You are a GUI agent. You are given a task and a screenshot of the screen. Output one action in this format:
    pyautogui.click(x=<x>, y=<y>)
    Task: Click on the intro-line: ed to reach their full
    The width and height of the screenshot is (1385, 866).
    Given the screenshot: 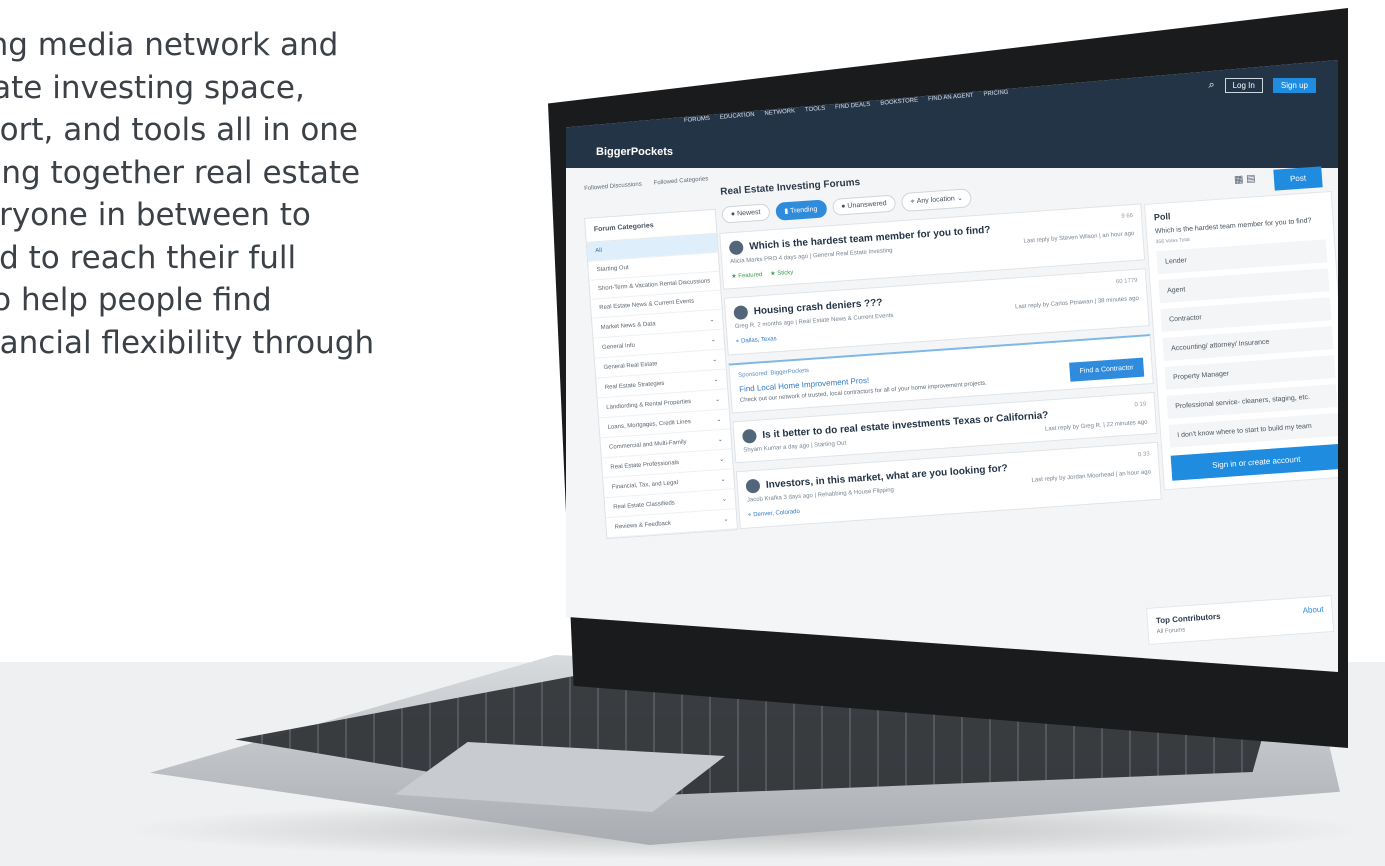 What is the action you would take?
    pyautogui.click(x=148, y=257)
    